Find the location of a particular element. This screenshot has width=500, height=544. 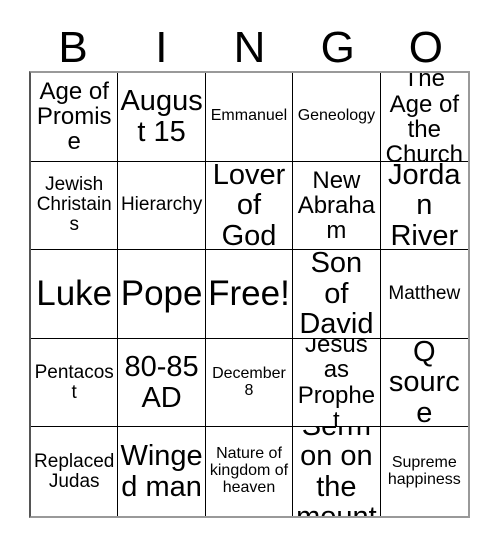

bingo-cell-label: August 15 is located at coordinates (161, 116).